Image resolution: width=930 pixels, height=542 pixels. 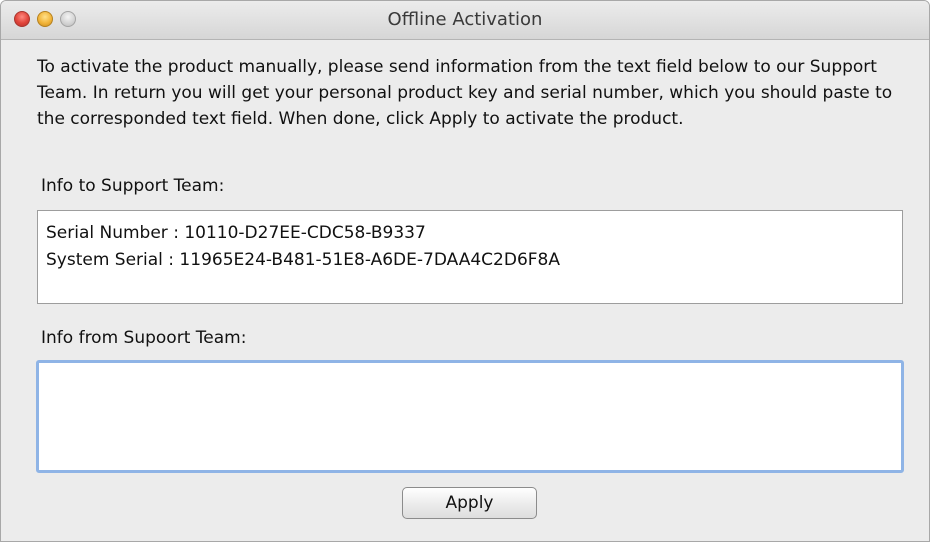 I want to click on title-bar: Offline Activation, so click(x=465, y=20).